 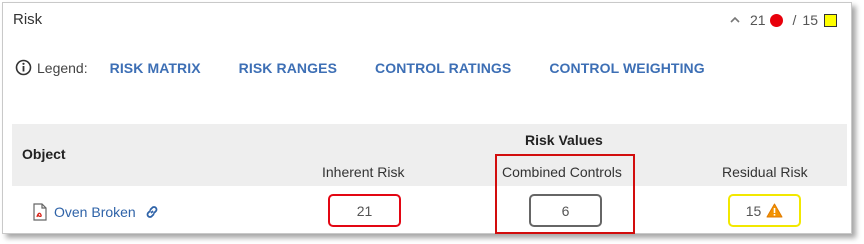 What do you see at coordinates (562, 172) in the screenshot?
I see `combined-controls-header: Combined Controls` at bounding box center [562, 172].